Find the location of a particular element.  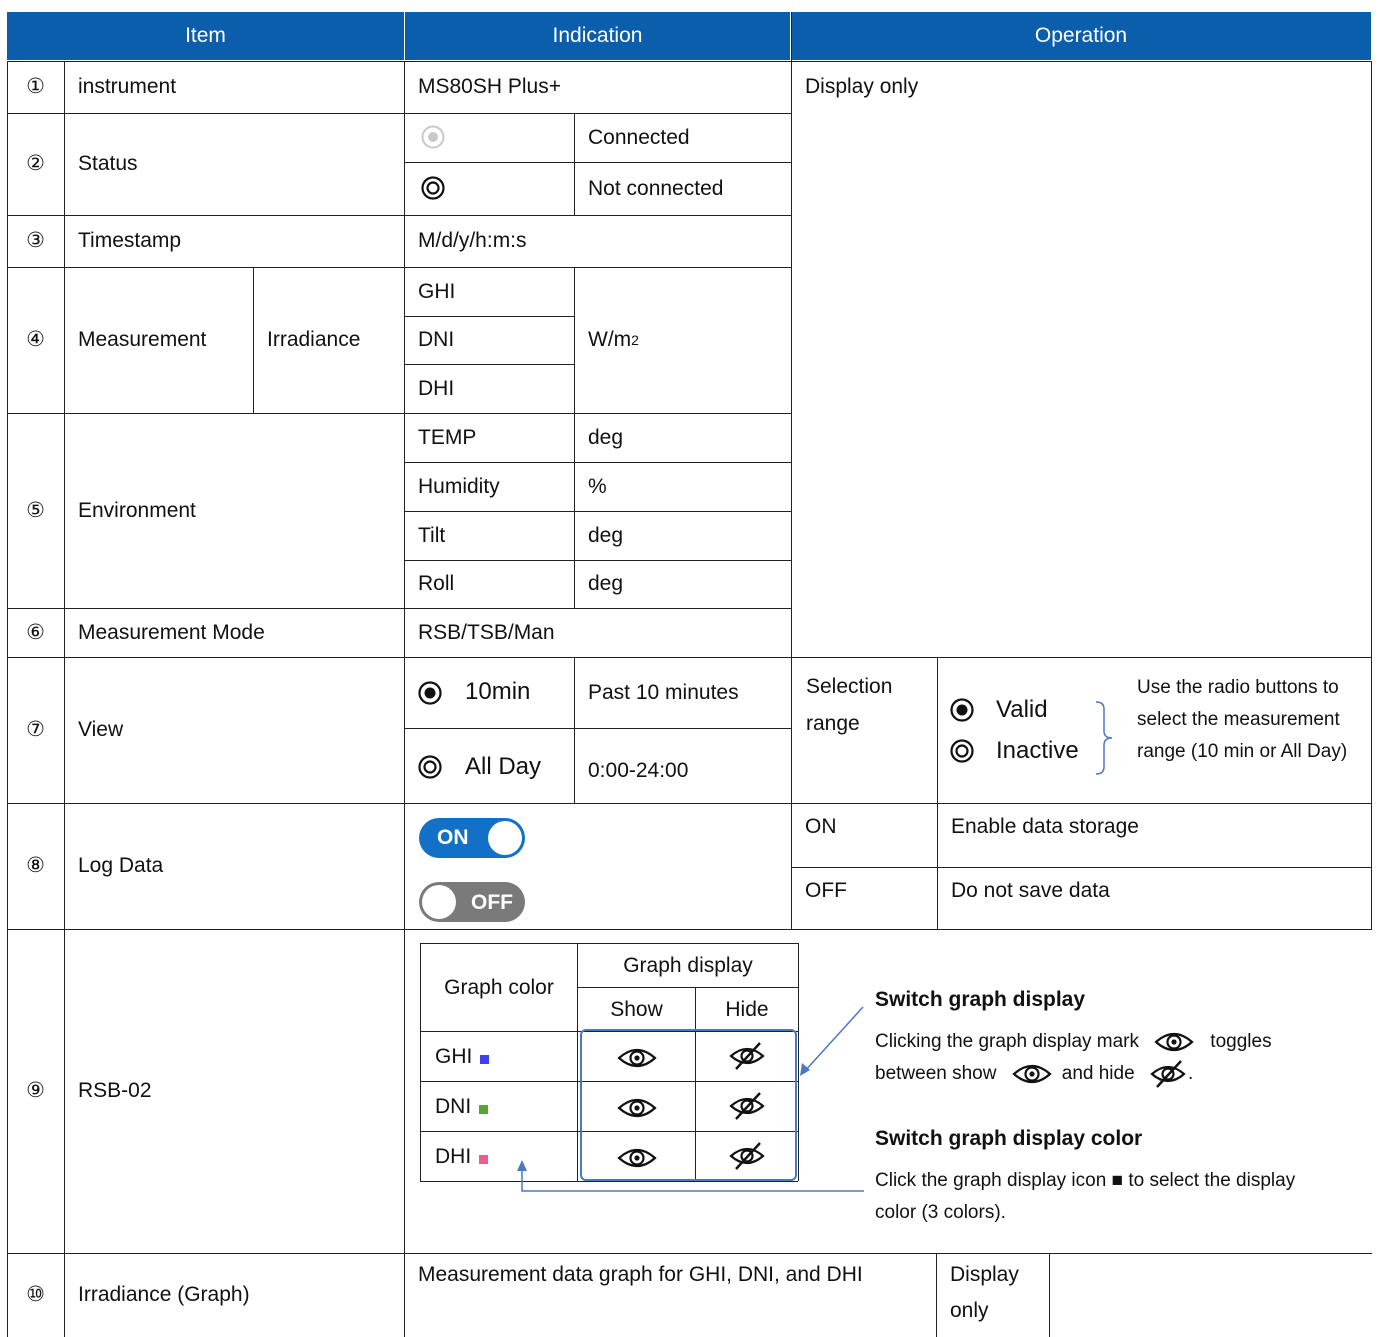

log-off-toggle: OFF is located at coordinates (472, 902).